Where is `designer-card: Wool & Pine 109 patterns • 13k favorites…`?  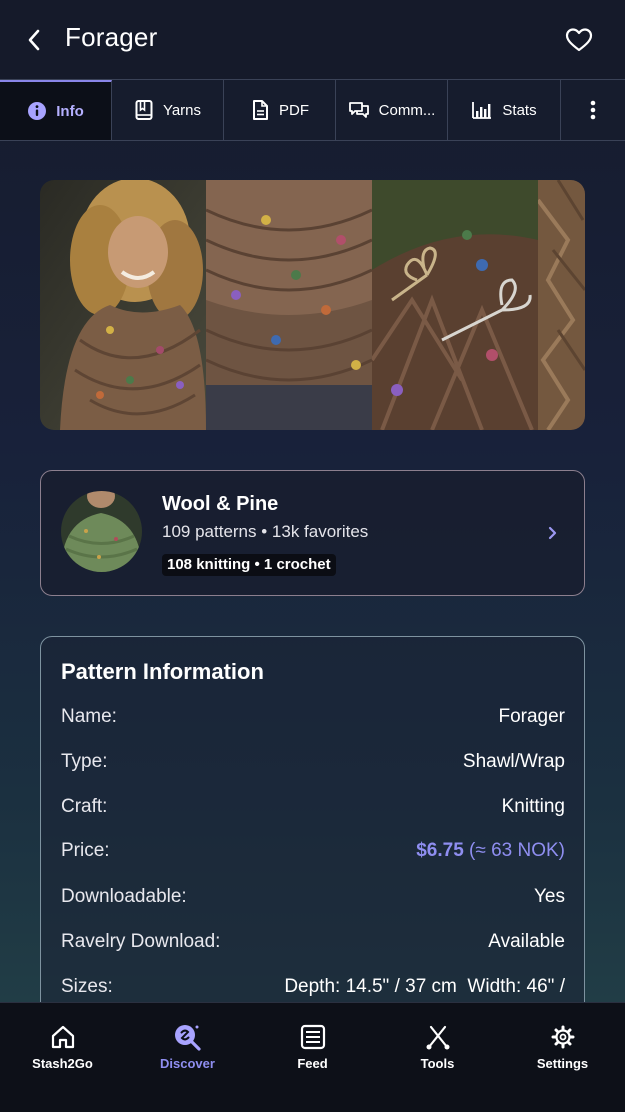
designer-card: Wool & Pine 109 patterns • 13k favorites… is located at coordinates (312, 533).